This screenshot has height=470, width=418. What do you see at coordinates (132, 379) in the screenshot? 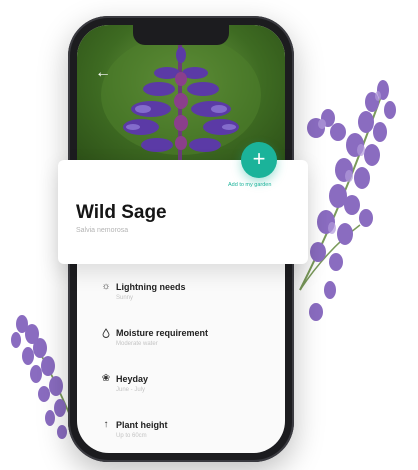
I see `info-label: Heyday` at bounding box center [132, 379].